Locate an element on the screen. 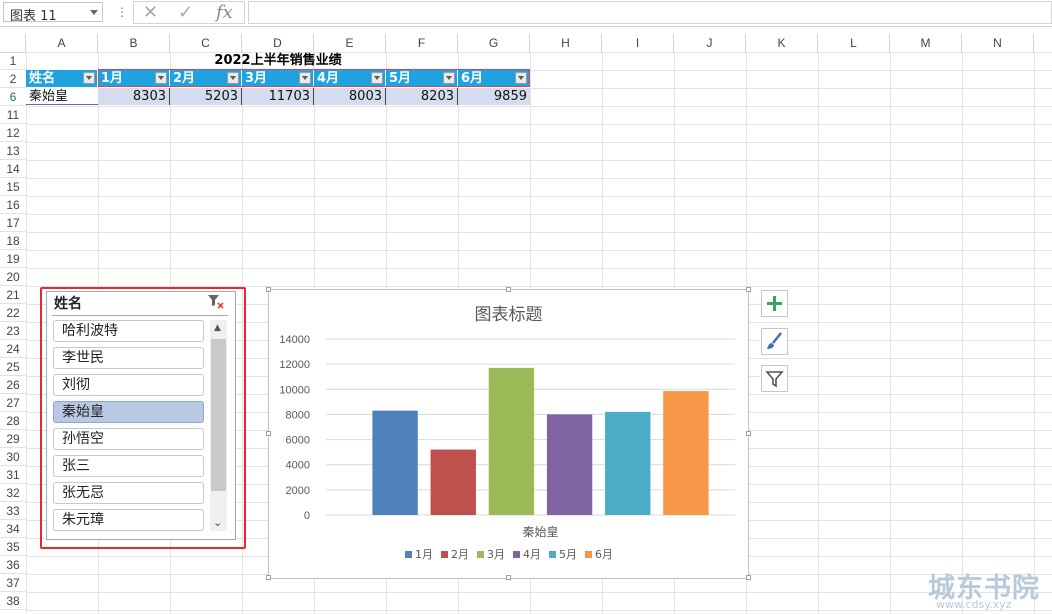 The height and width of the screenshot is (614, 1052). row-header: 1 is located at coordinates (13, 61).